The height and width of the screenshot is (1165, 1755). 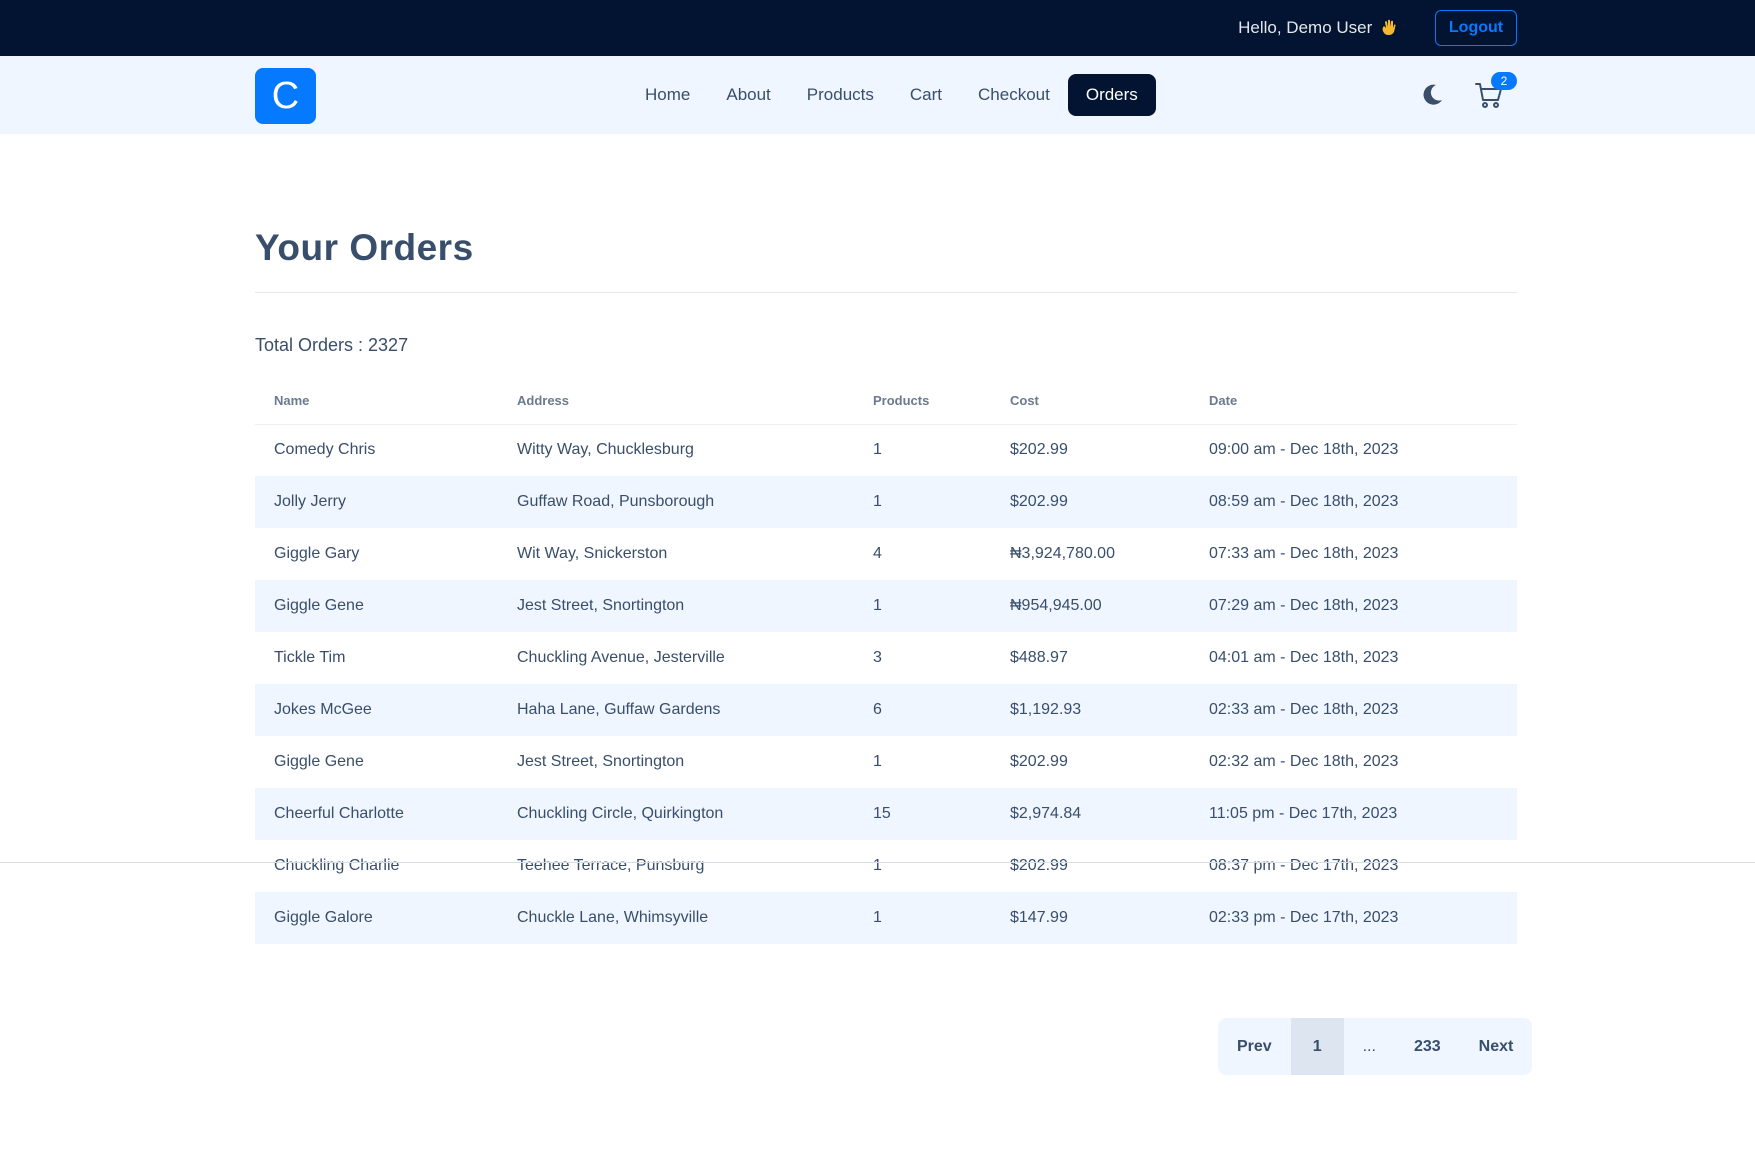 What do you see at coordinates (323, 709) in the screenshot?
I see `cell-name: Jokes McGee` at bounding box center [323, 709].